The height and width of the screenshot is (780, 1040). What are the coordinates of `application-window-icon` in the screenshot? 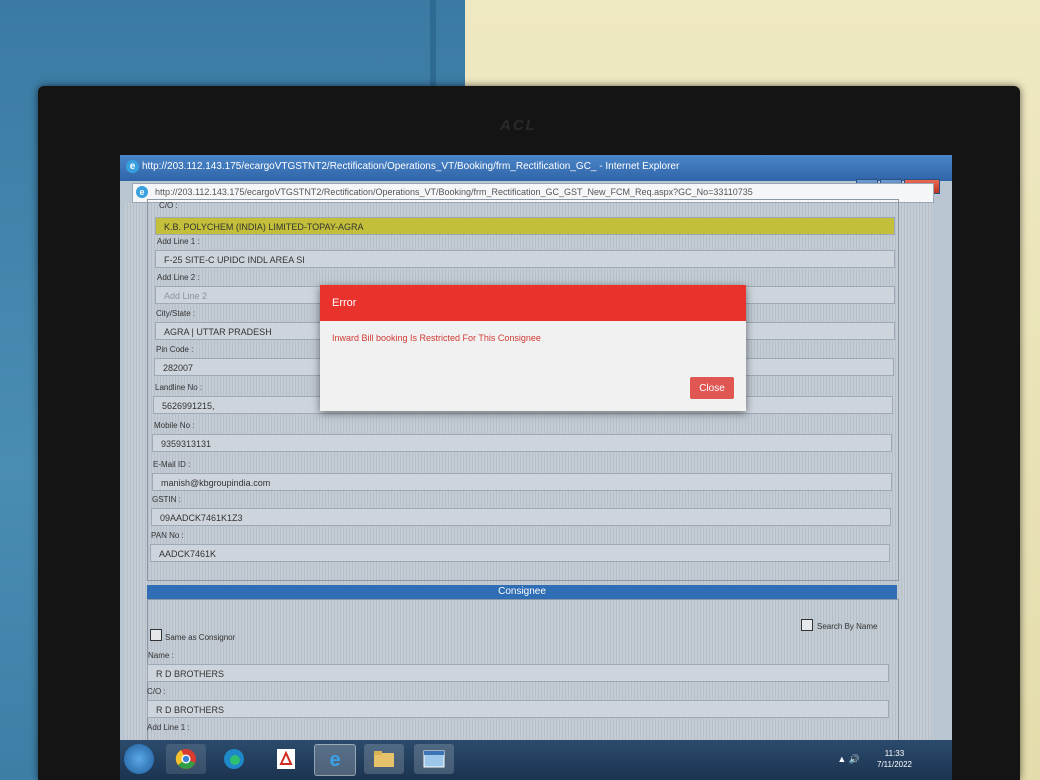 It's located at (434, 759).